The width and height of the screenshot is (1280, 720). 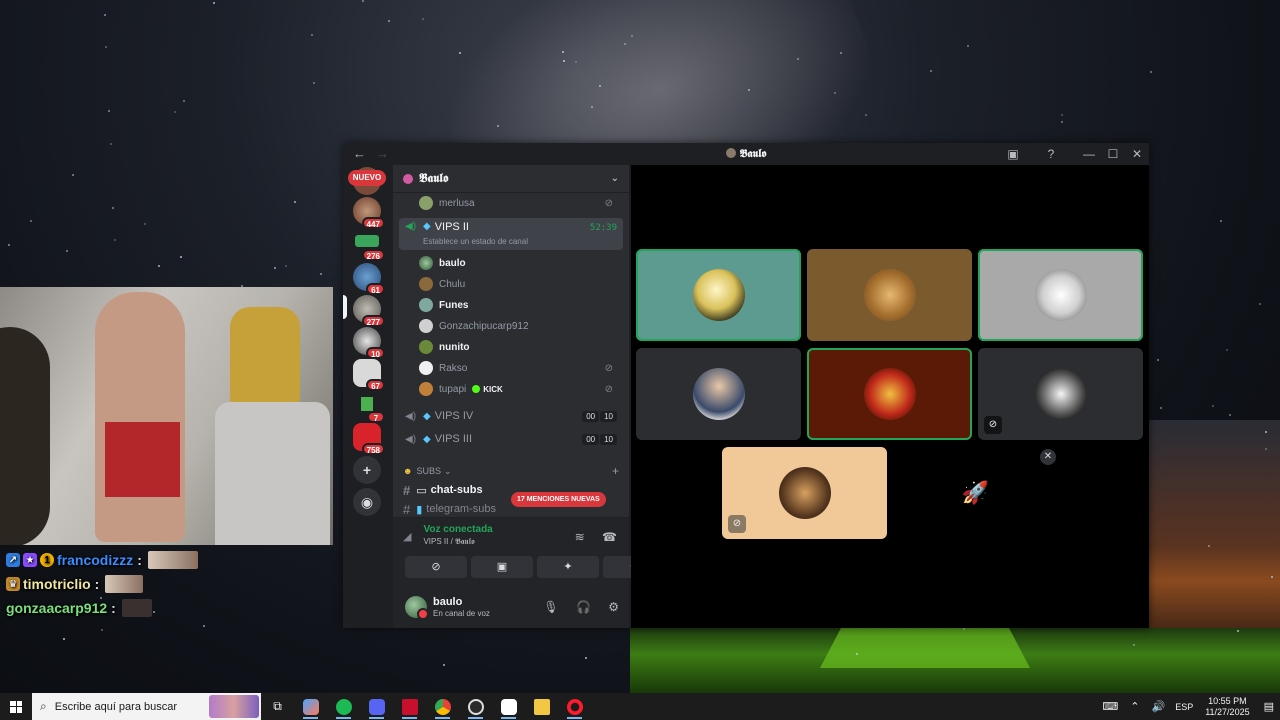 What do you see at coordinates (475, 706) in the screenshot?
I see `obs-icon` at bounding box center [475, 706].